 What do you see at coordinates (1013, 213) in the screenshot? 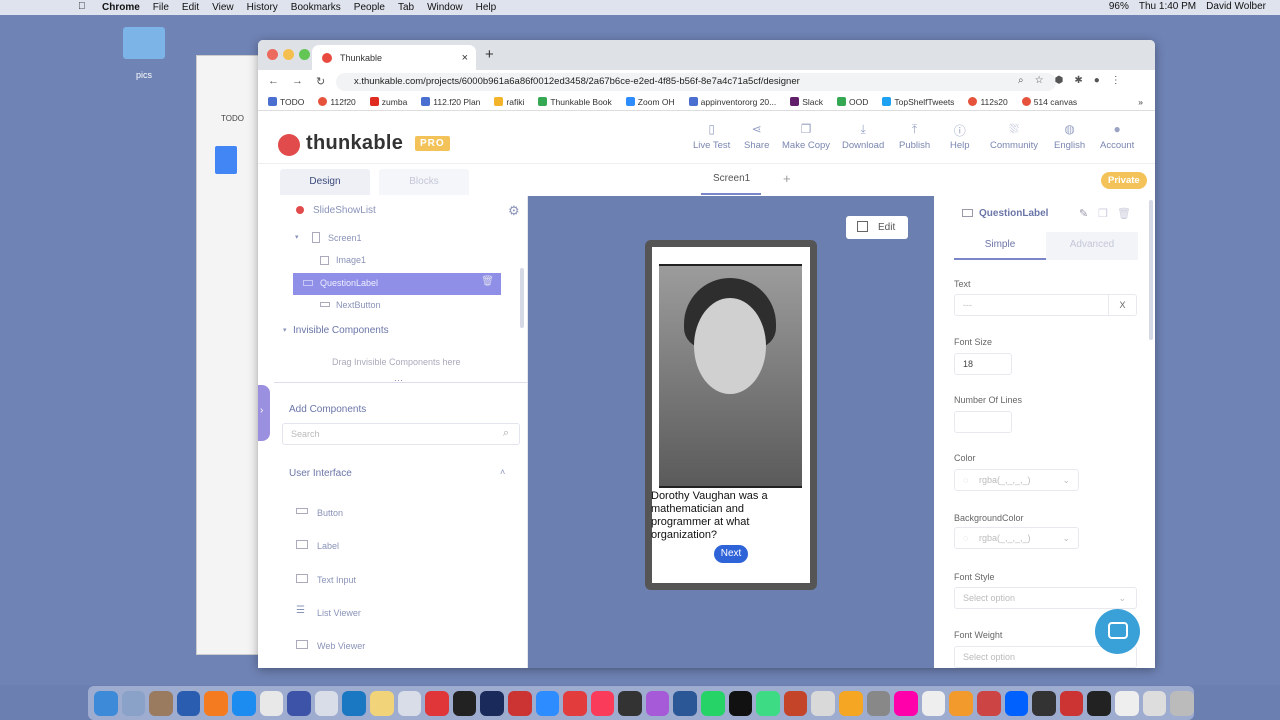
I see `component-name: QuestionLabel` at bounding box center [1013, 213].